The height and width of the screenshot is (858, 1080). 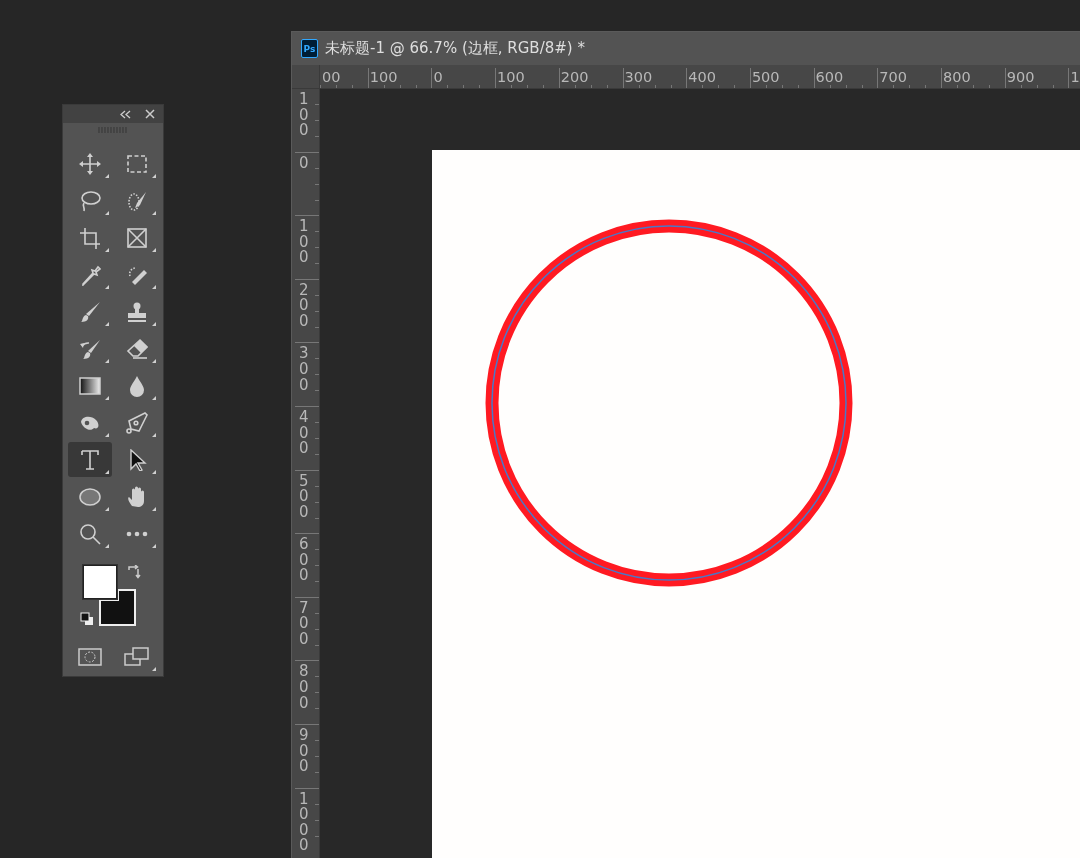 What do you see at coordinates (304, 822) in the screenshot?
I see `ruler-label: 1000` at bounding box center [304, 822].